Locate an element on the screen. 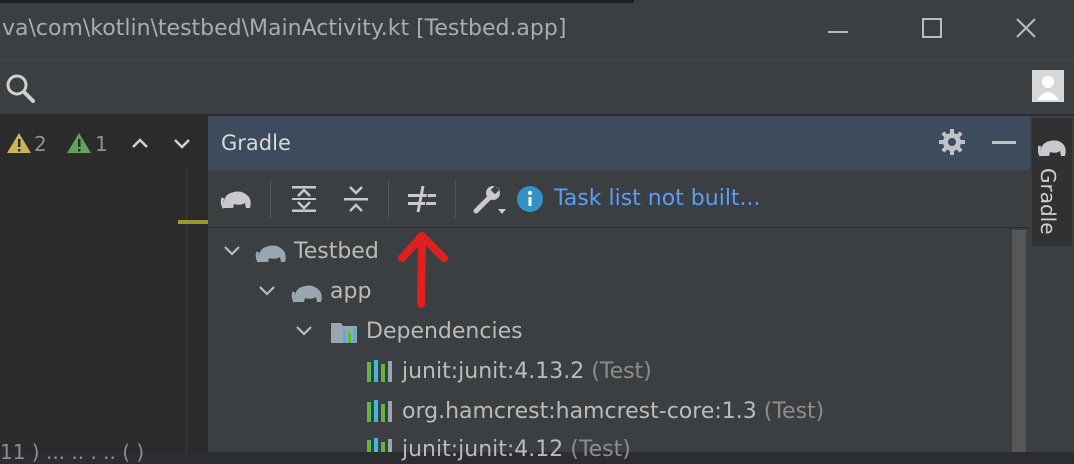 This screenshot has width=1074, height=464. tree-node-dependency: junit:junit:4.13.2 (Test) is located at coordinates (527, 371).